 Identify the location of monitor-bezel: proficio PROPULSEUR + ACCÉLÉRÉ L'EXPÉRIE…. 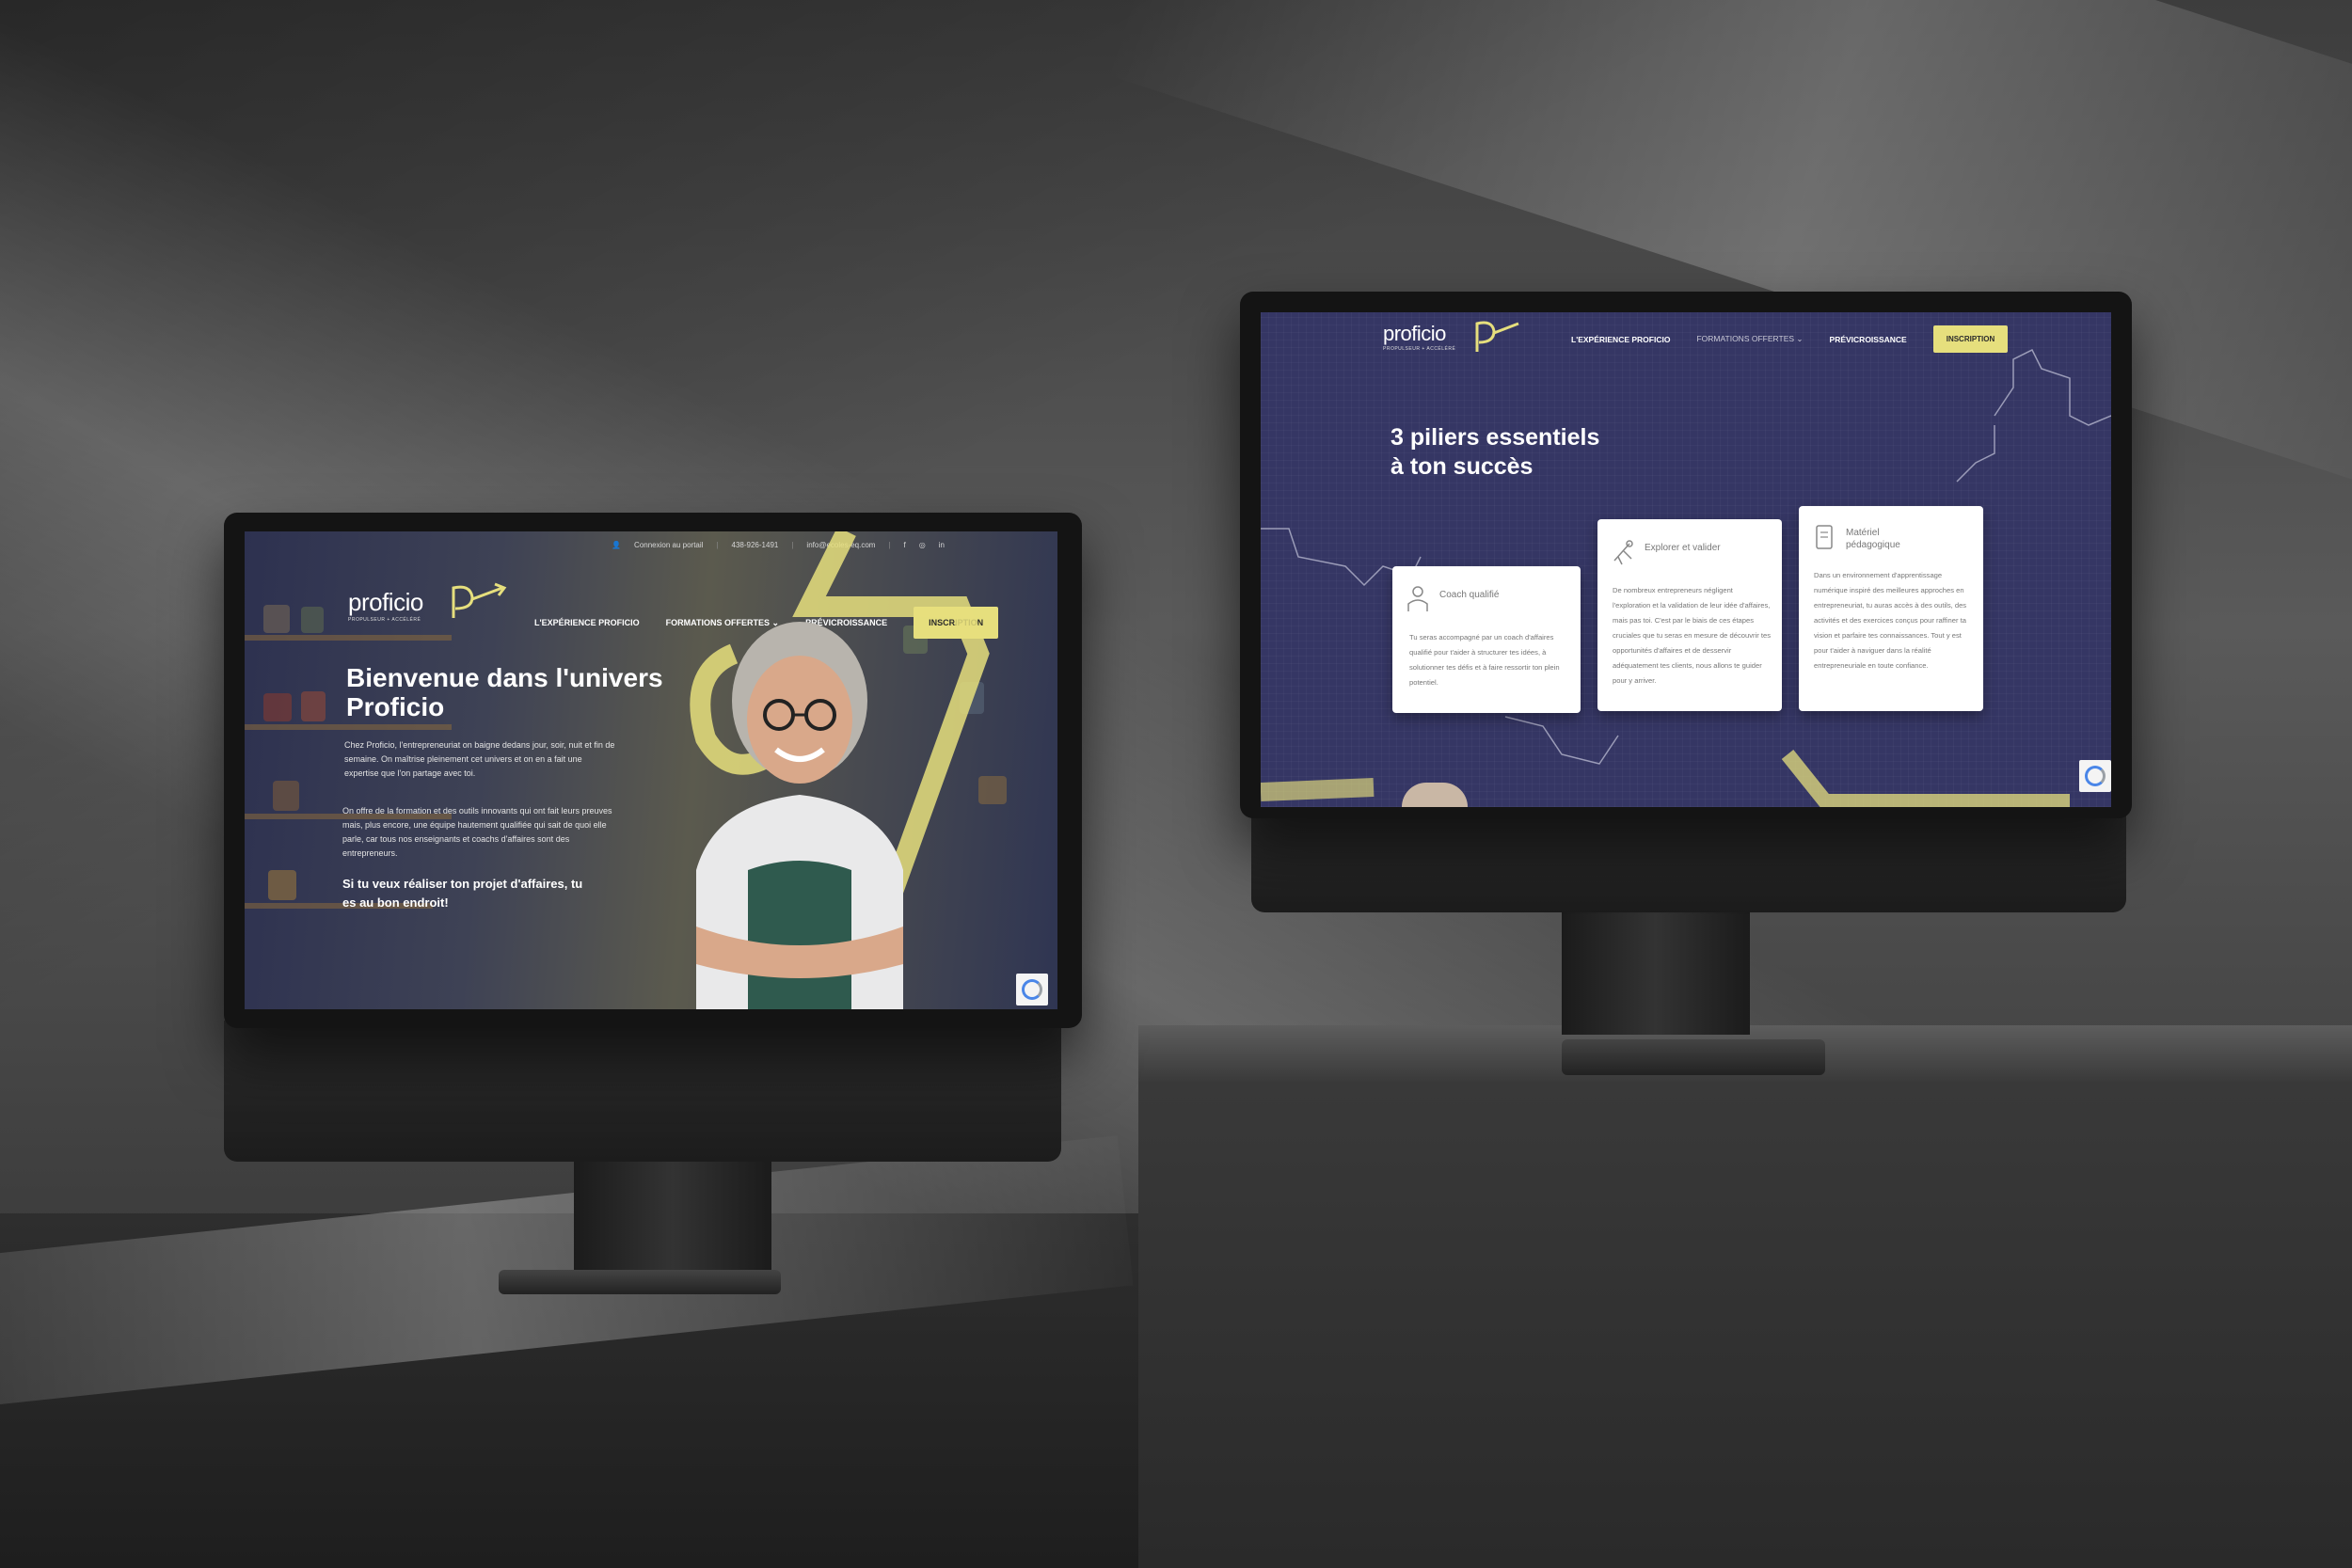
(1686, 555).